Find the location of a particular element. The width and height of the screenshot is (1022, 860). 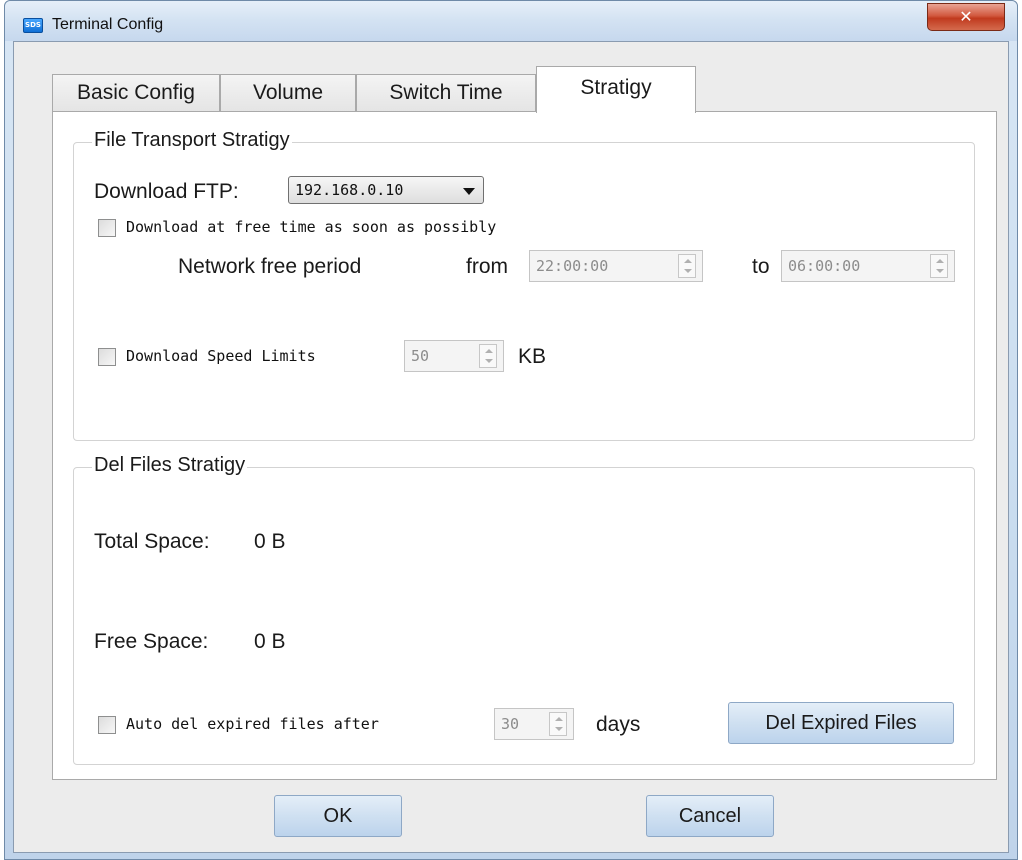

to-label: to is located at coordinates (761, 266).